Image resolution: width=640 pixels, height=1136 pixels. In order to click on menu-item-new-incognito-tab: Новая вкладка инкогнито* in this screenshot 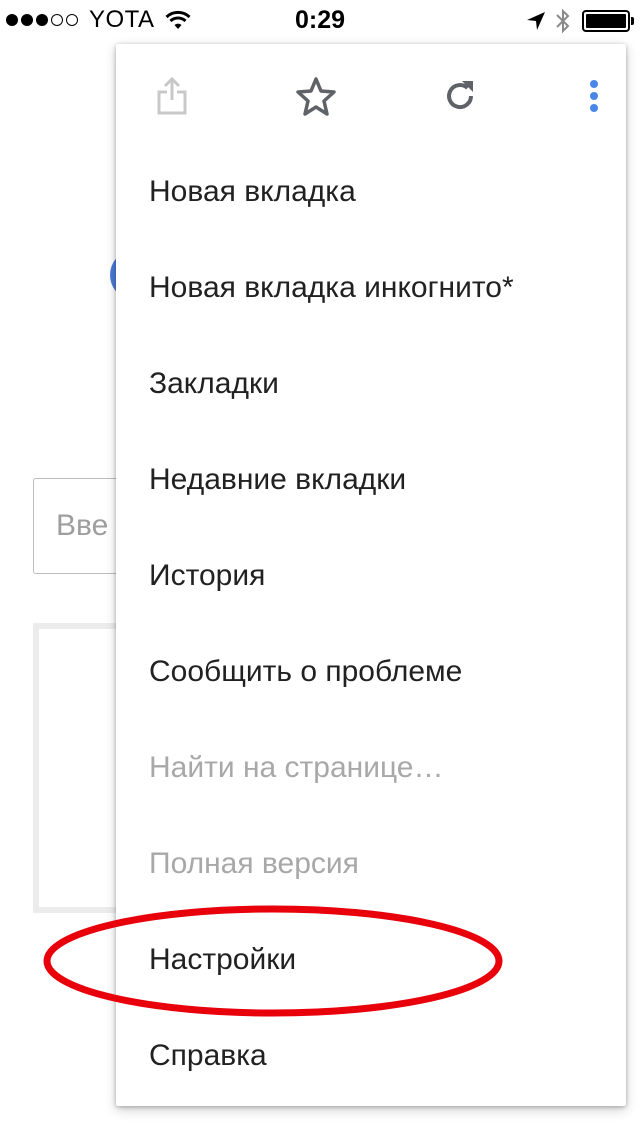, I will do `click(371, 288)`.